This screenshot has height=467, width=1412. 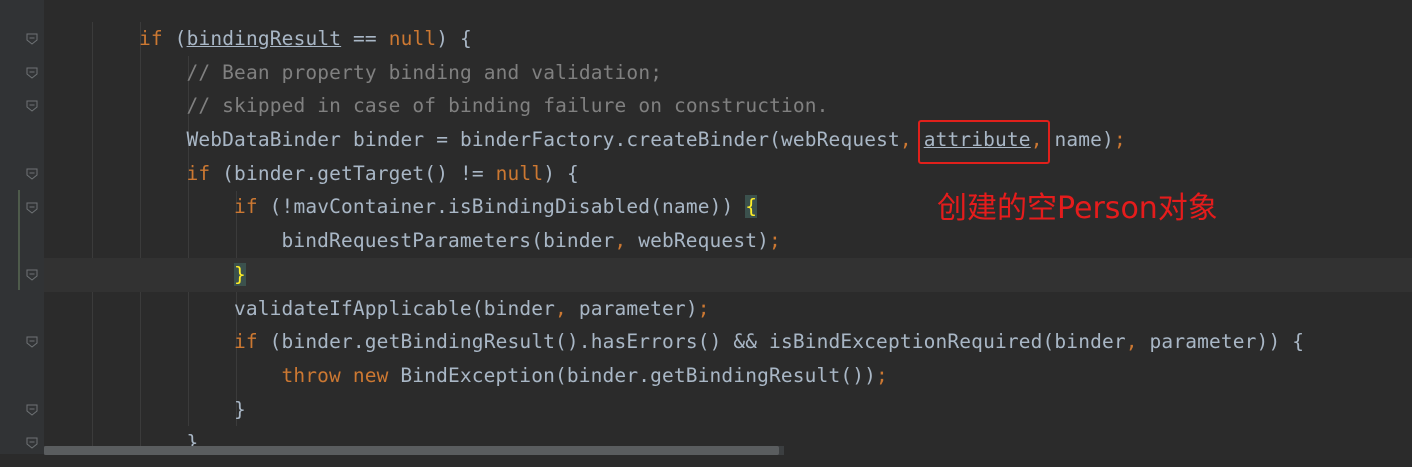 What do you see at coordinates (632, 375) in the screenshot?
I see `code-token: BindException(binder.getBindingResult())` at bounding box center [632, 375].